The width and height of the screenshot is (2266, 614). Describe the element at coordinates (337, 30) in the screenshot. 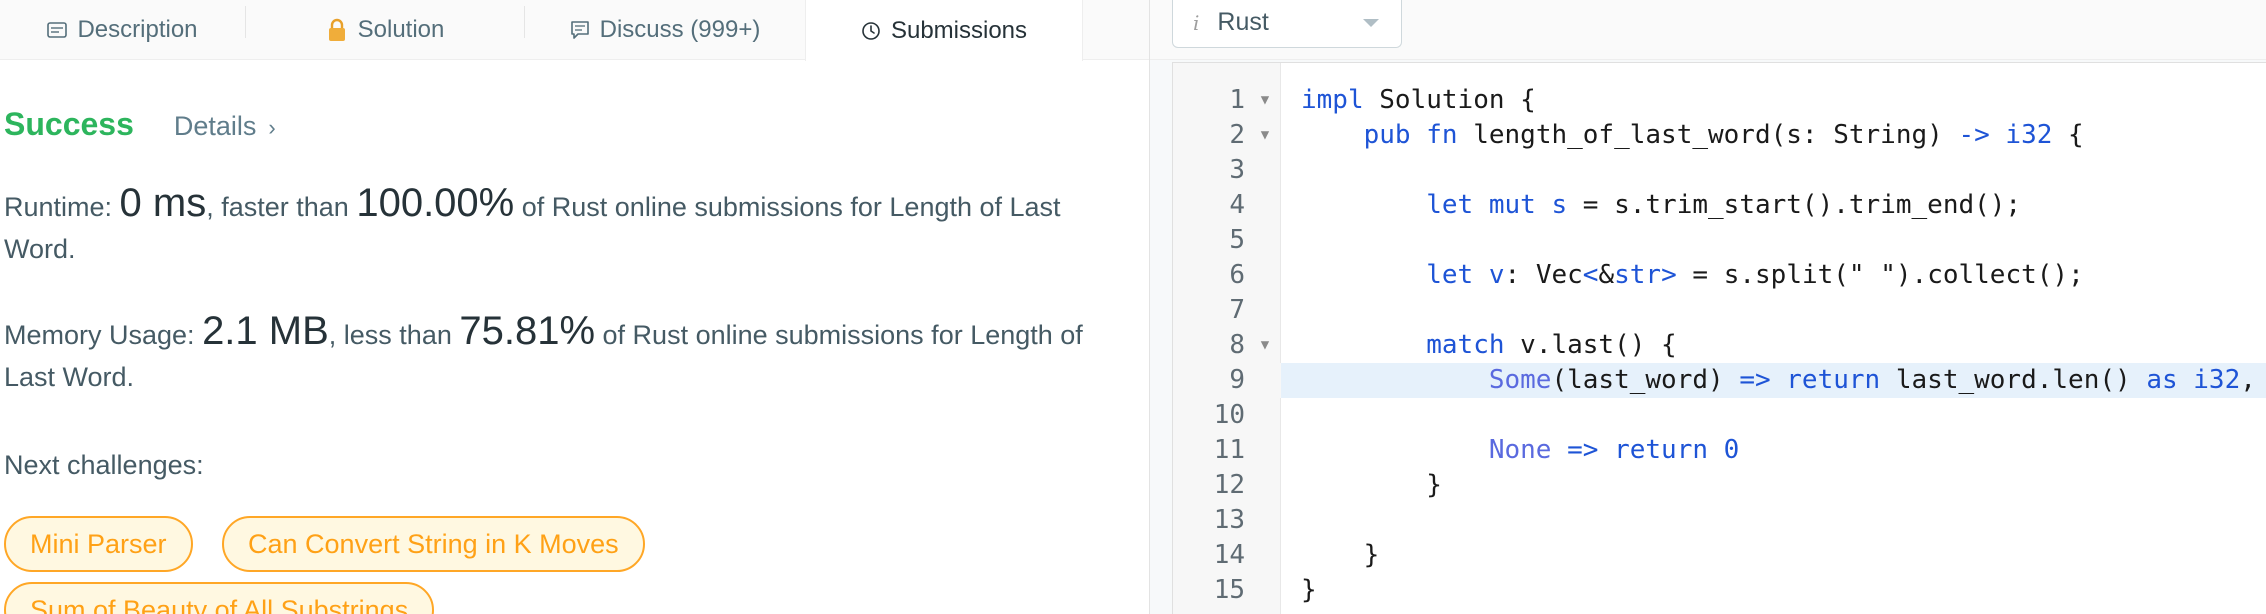

I see `lock-icon` at that location.